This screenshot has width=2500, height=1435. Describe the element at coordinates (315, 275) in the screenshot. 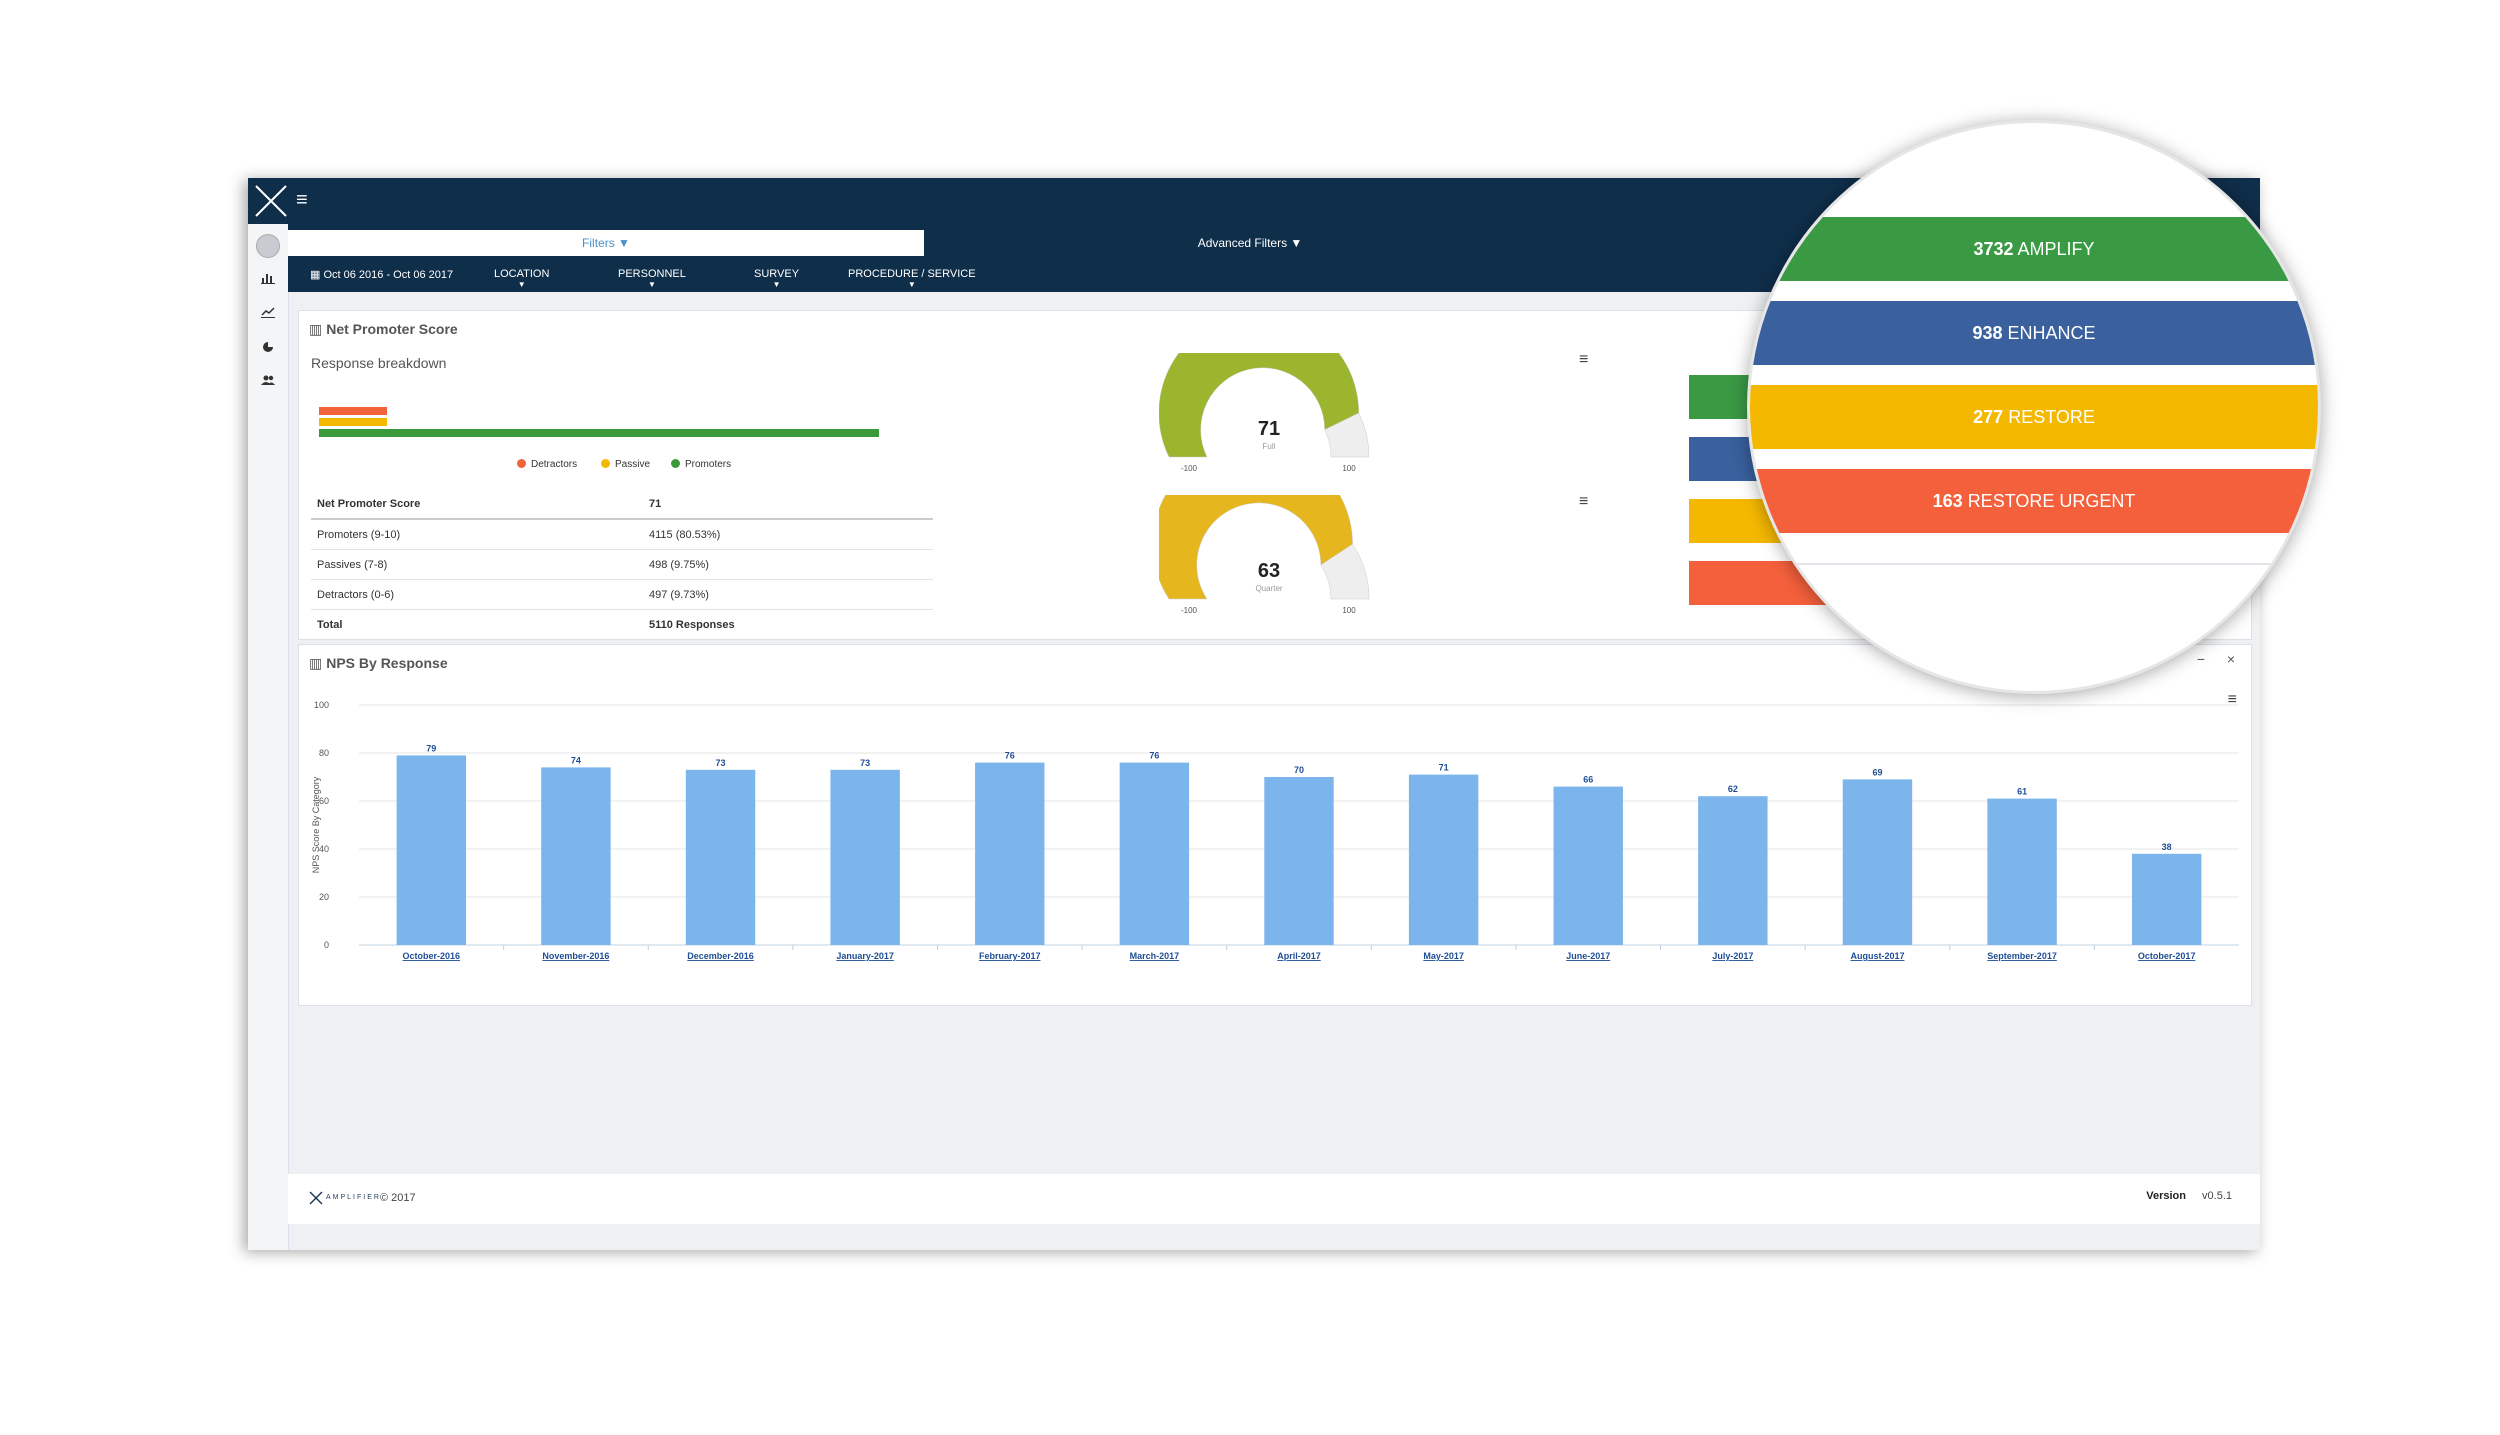

I see `calendar-icon: ▦` at that location.